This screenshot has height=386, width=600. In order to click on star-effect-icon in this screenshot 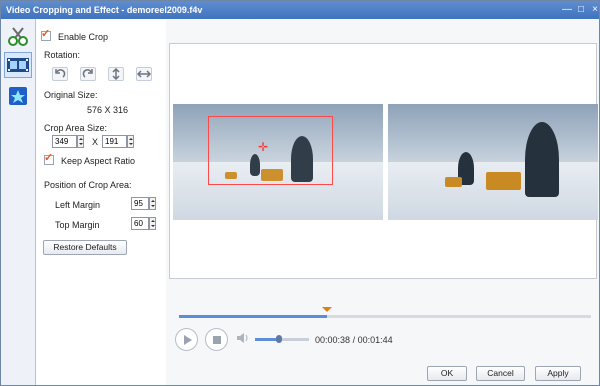, I will do `click(18, 96)`.